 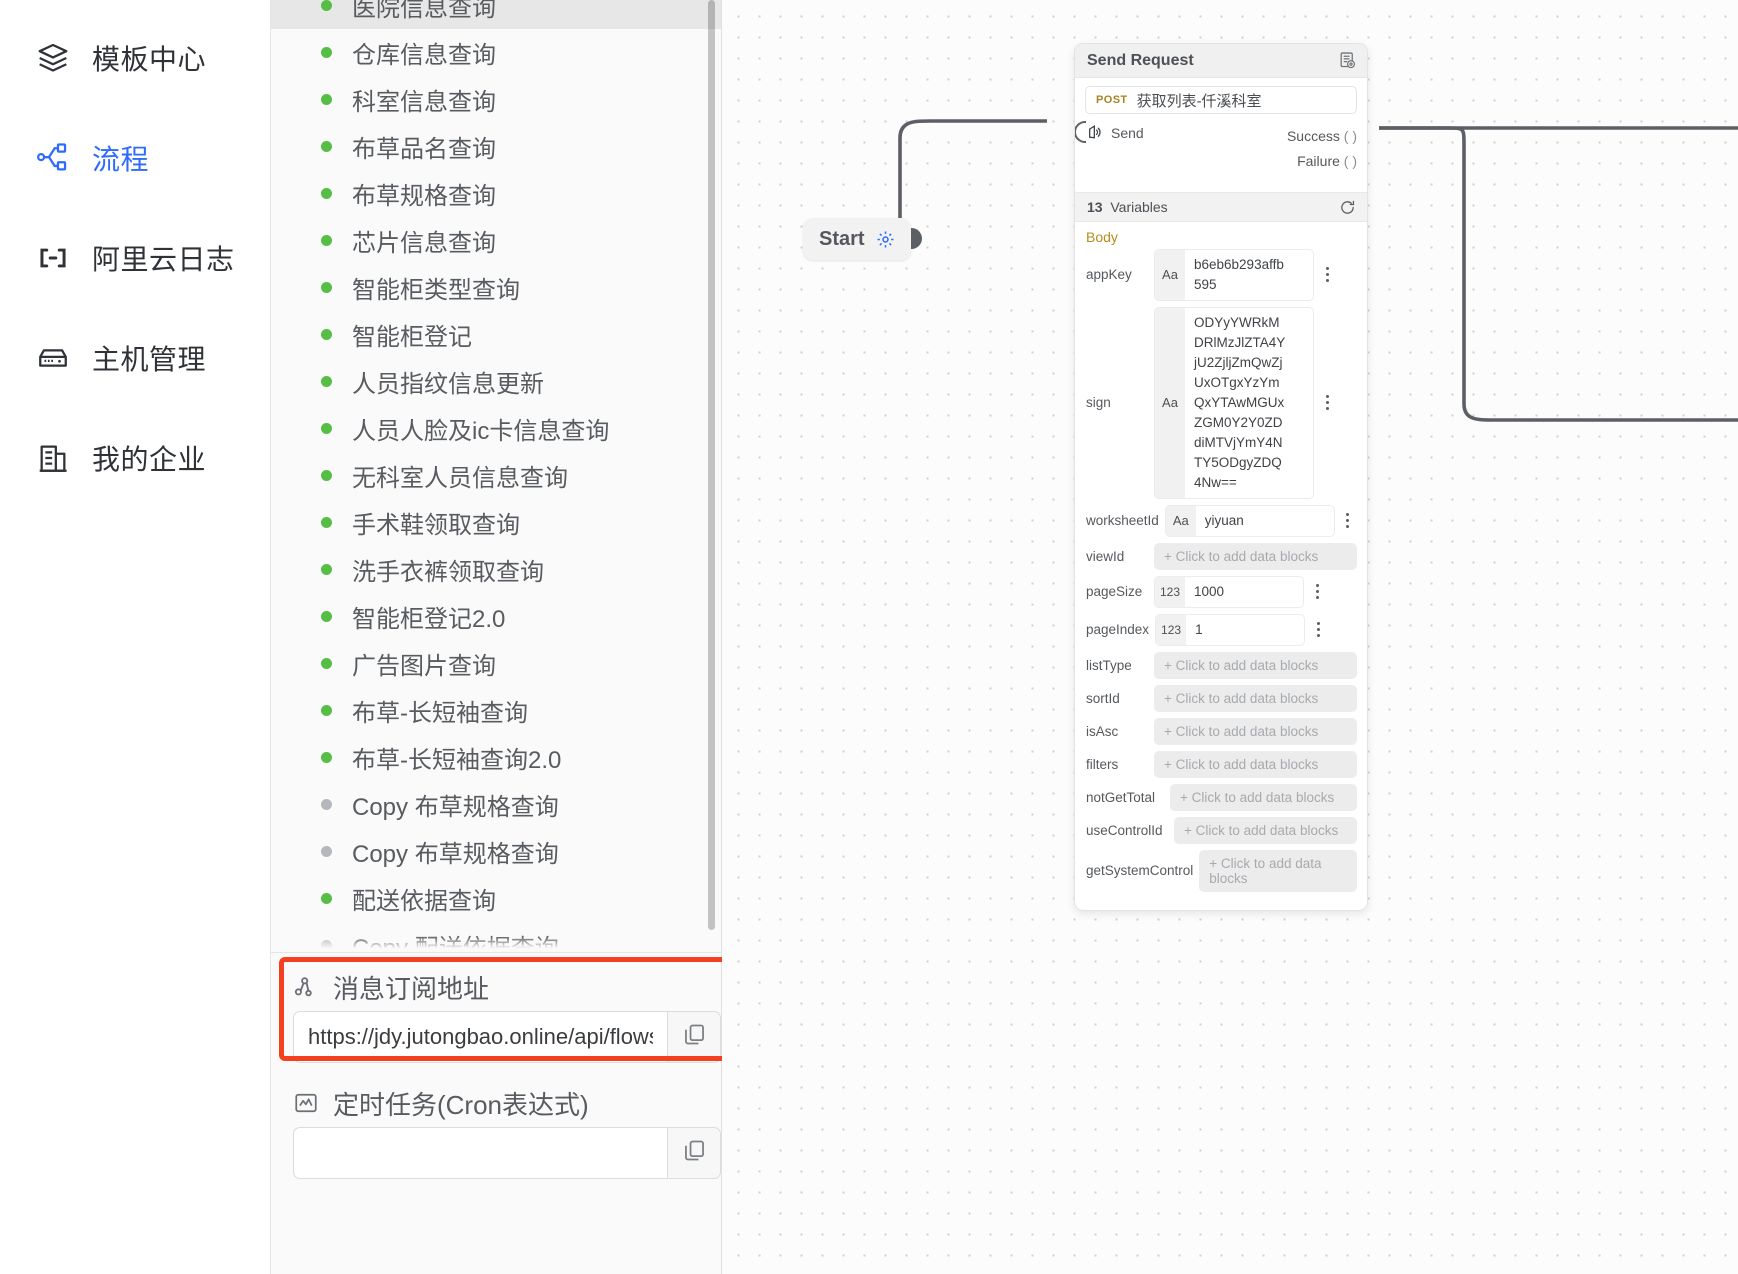 What do you see at coordinates (1121, 797) in the screenshot?
I see `variable-key: notGetTotal` at bounding box center [1121, 797].